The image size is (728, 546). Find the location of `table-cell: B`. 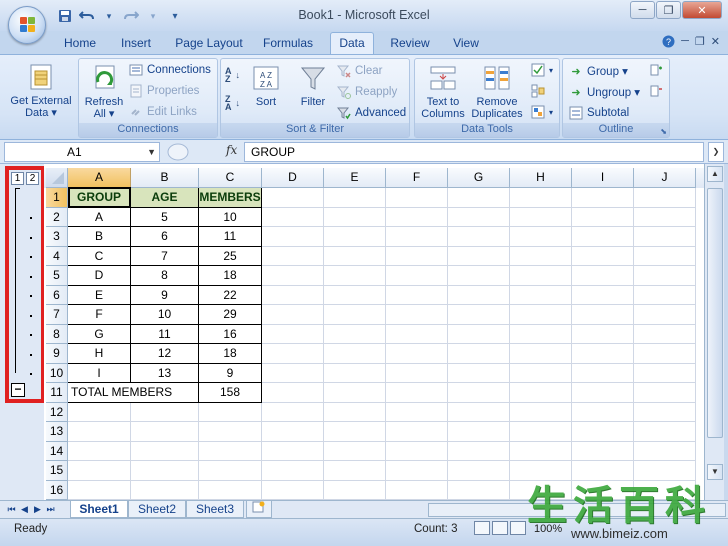

table-cell: B is located at coordinates (99, 237).